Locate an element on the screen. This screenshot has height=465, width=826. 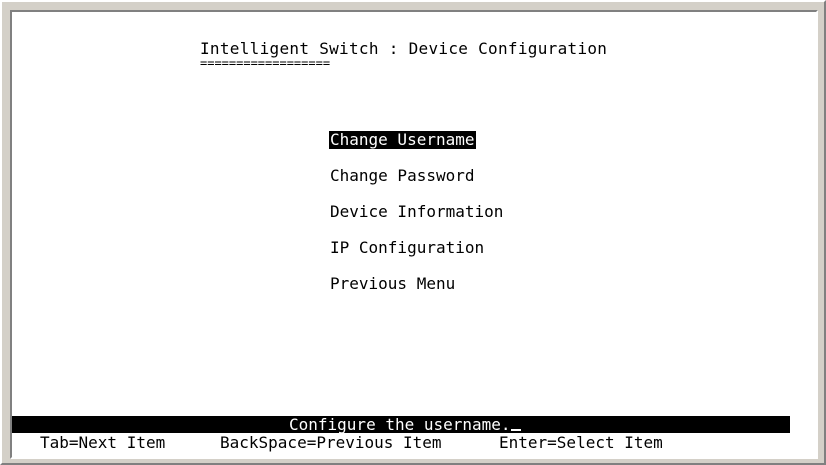
help-next-item: Tab=Next Item is located at coordinates (103, 442).